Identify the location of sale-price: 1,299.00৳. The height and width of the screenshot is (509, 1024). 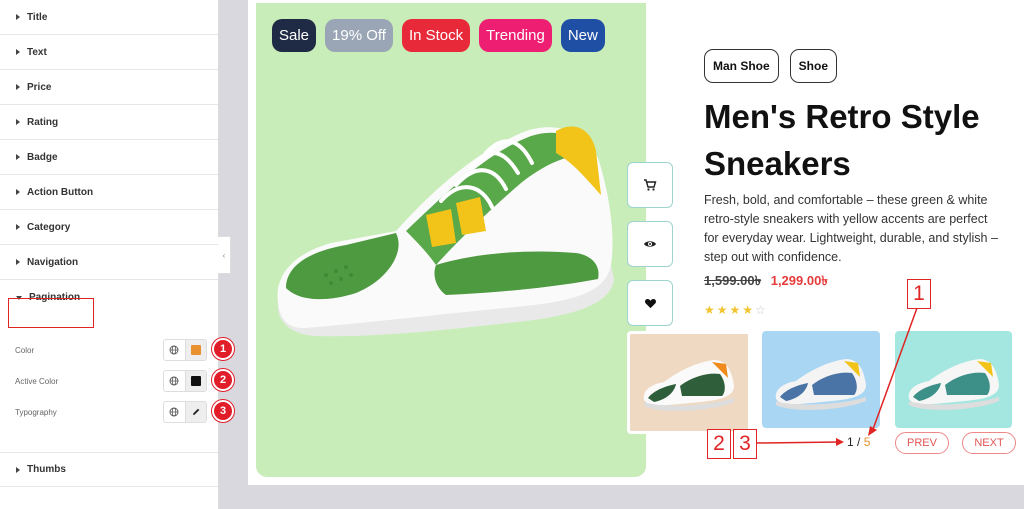
(799, 280).